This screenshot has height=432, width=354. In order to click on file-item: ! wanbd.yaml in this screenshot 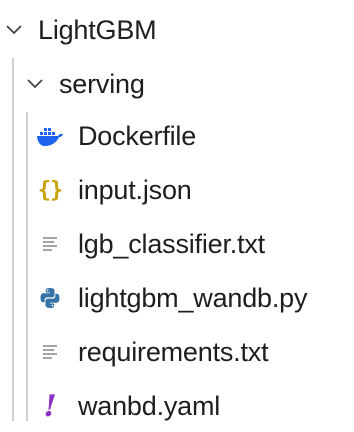, I will do `click(128, 406)`.